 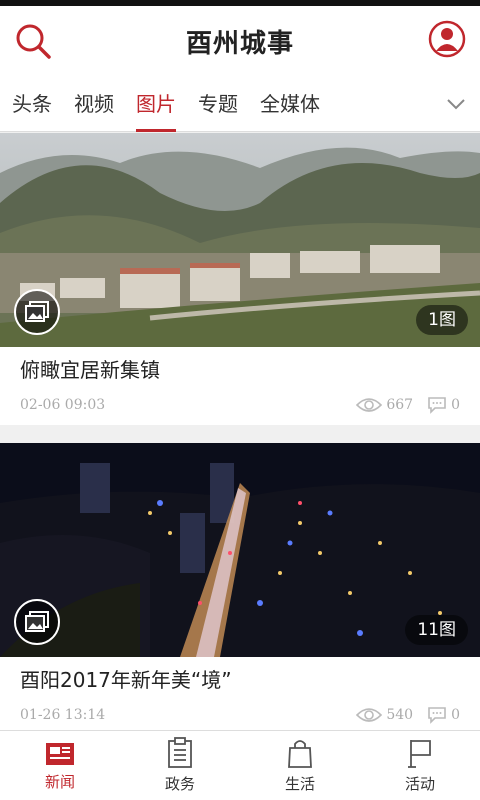 I want to click on view-count: 667, so click(x=384, y=405).